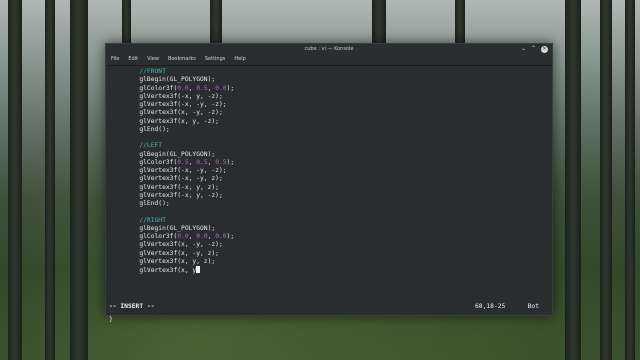 Image resolution: width=640 pixels, height=360 pixels. What do you see at coordinates (111, 319) in the screenshot?
I see `closing-brace: }` at bounding box center [111, 319].